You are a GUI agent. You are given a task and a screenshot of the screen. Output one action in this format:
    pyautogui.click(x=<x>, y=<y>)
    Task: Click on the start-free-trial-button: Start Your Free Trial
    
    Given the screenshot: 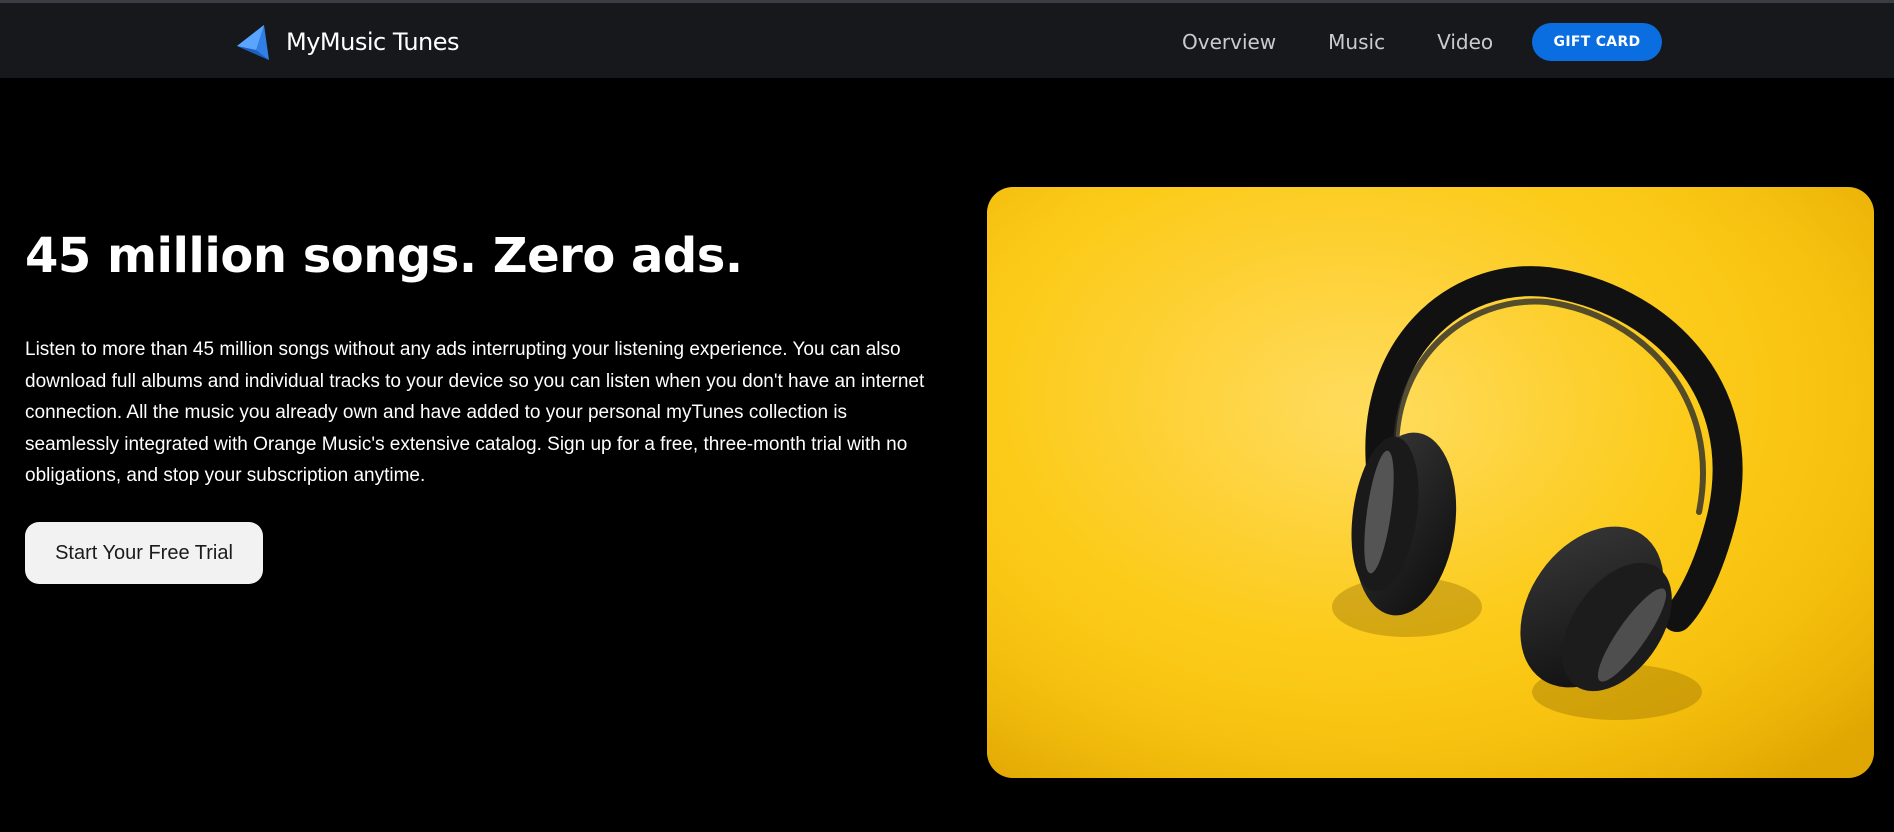 What is the action you would take?
    pyautogui.click(x=144, y=553)
    